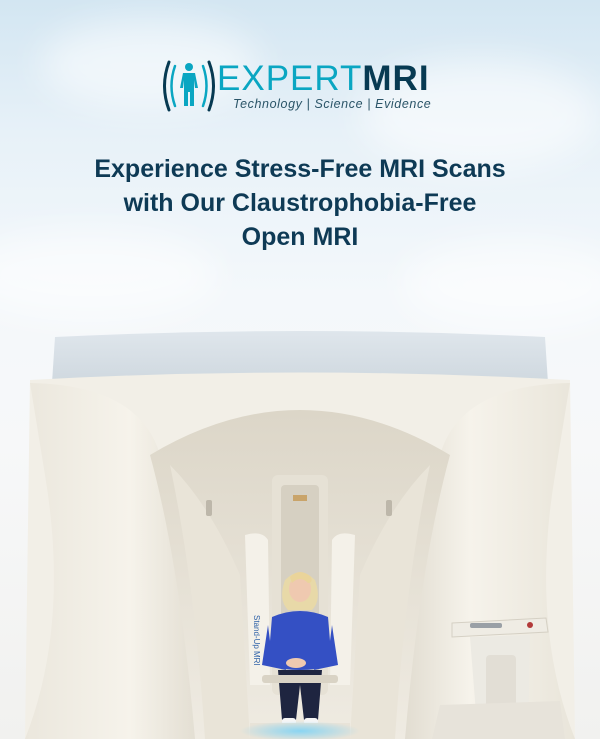 This screenshot has height=739, width=600. What do you see at coordinates (300, 237) in the screenshot?
I see `headline-line-3: Open MRI` at bounding box center [300, 237].